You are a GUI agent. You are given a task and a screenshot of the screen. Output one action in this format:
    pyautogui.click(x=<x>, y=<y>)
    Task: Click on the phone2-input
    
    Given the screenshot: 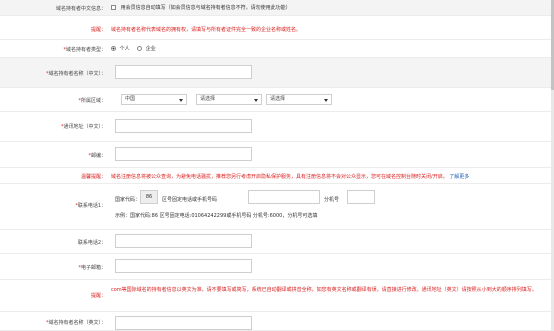 What is the action you would take?
    pyautogui.click(x=183, y=241)
    